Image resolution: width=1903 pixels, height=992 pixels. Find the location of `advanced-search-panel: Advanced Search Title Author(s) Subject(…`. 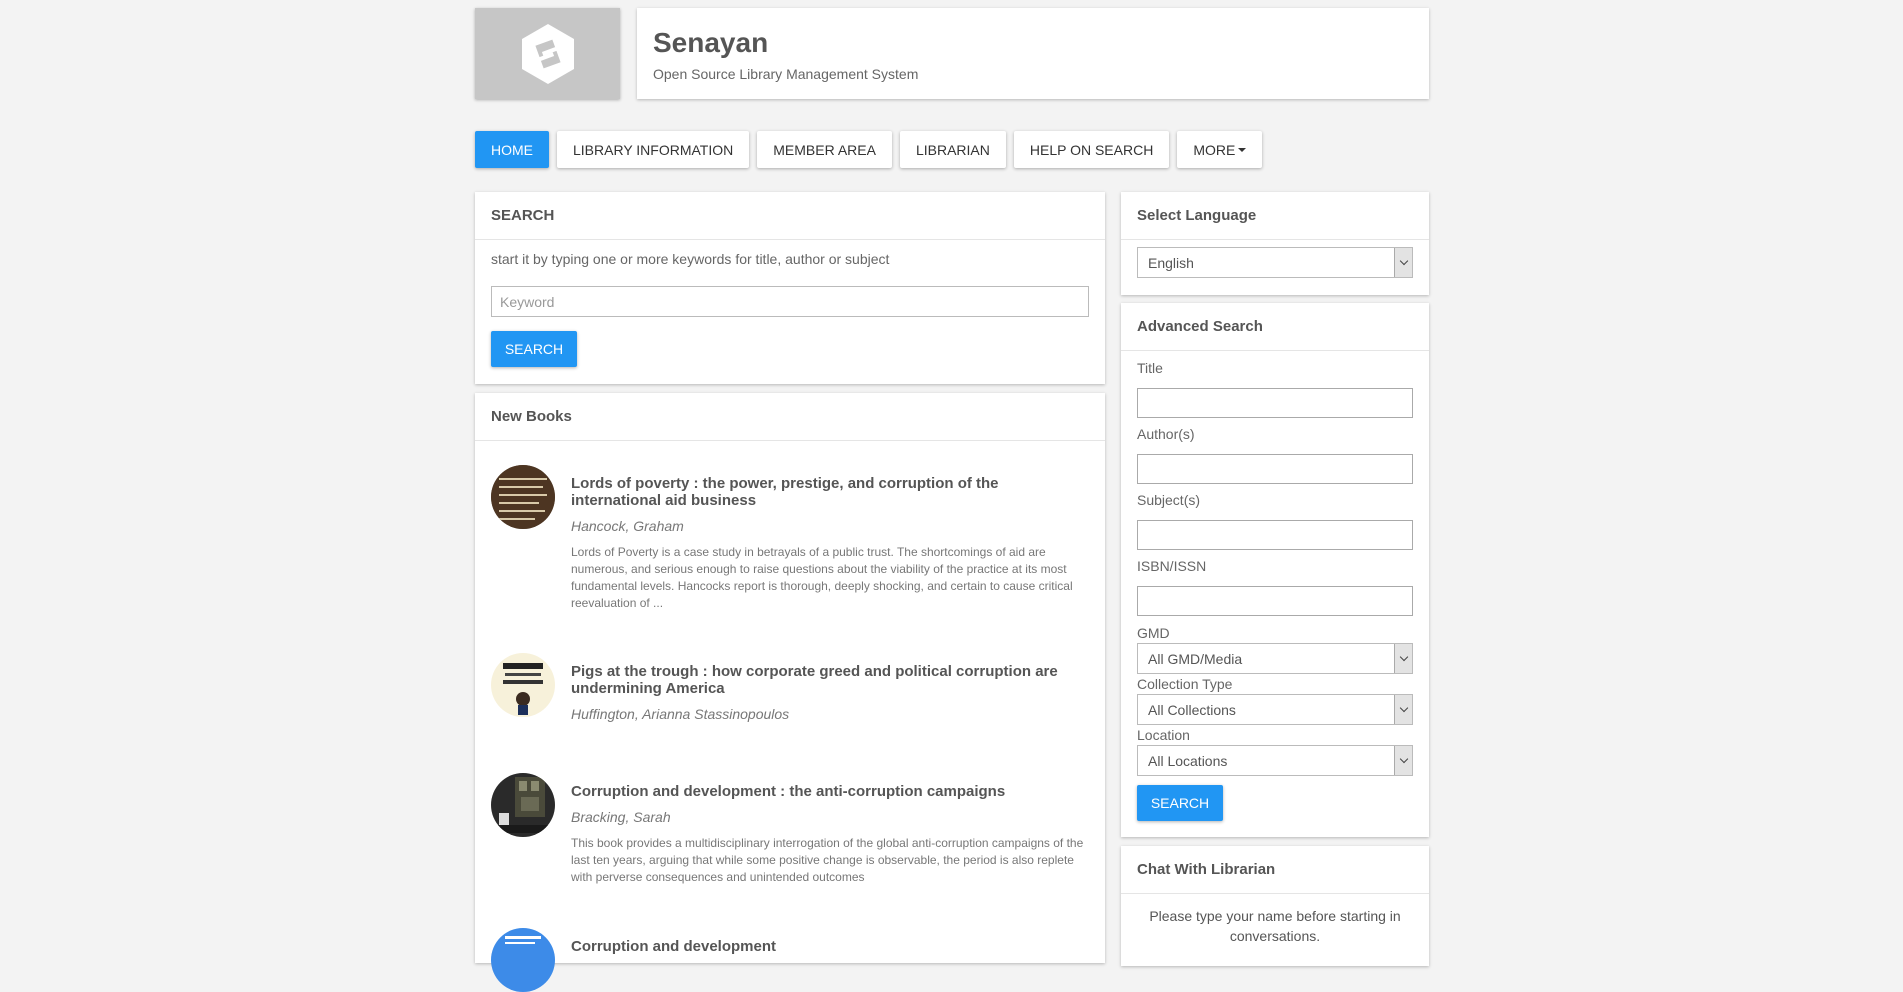

advanced-search-panel: Advanced Search Title Author(s) Subject(… is located at coordinates (1275, 570).